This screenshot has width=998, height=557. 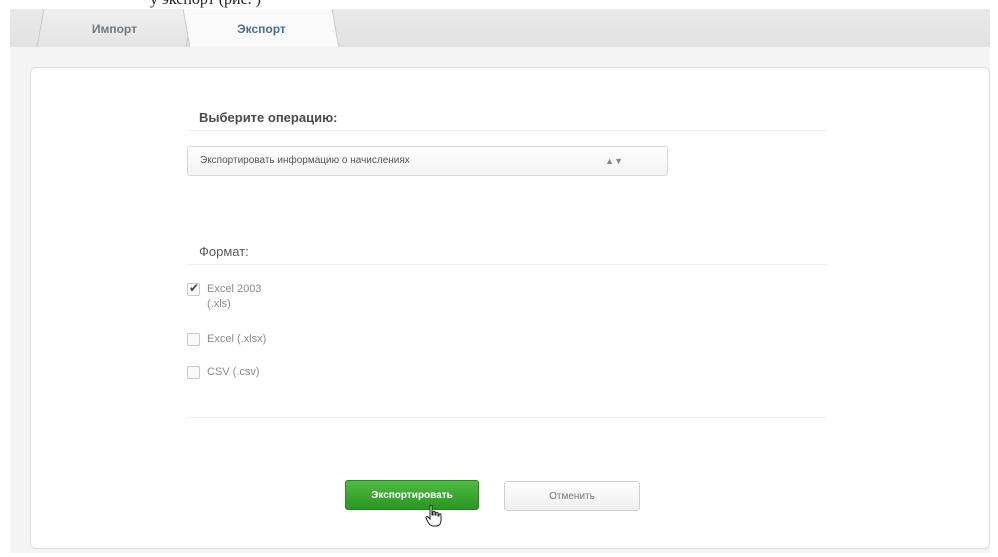 I want to click on up-down-arrows-icon: ▲▼, so click(x=614, y=161).